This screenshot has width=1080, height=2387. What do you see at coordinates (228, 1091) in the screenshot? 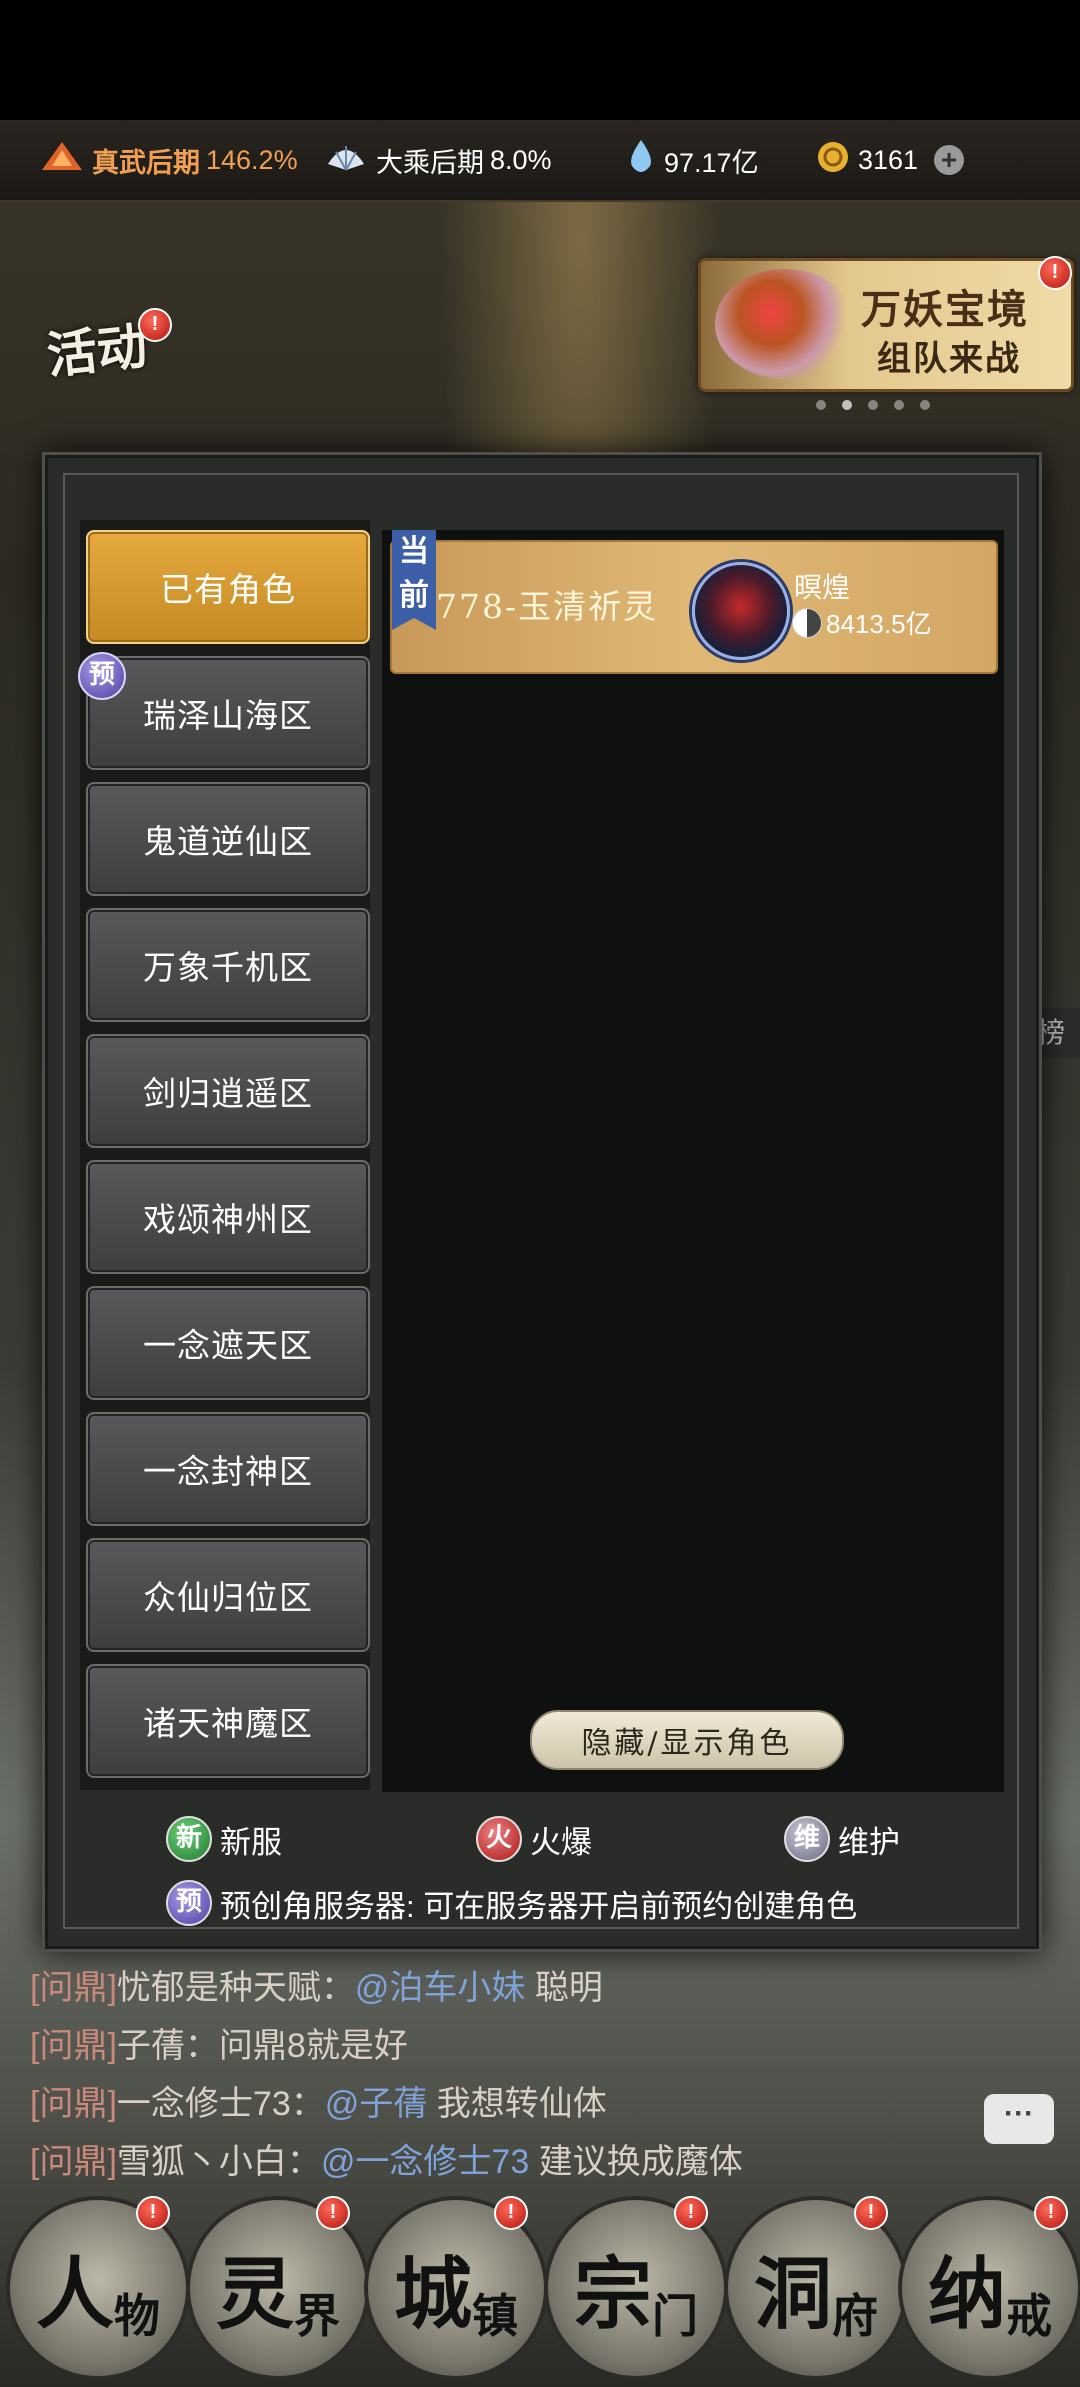
I see `zone-jiangui-xiaoyao: 剑归逍遥区` at bounding box center [228, 1091].